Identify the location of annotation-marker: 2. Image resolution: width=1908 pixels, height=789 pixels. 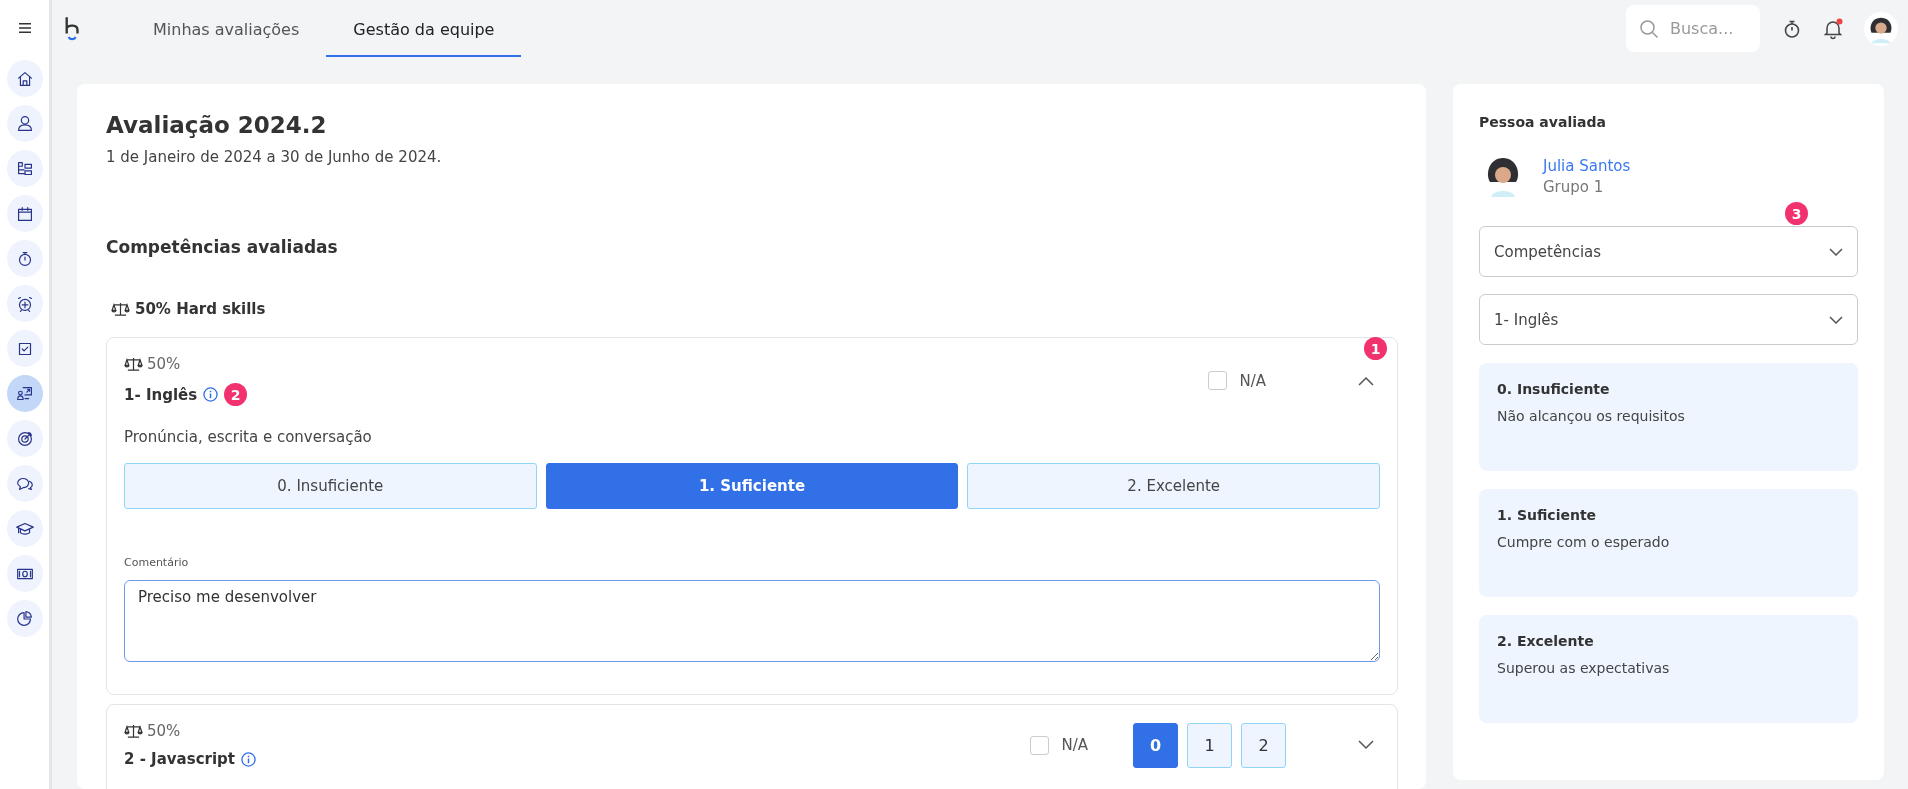
(236, 394).